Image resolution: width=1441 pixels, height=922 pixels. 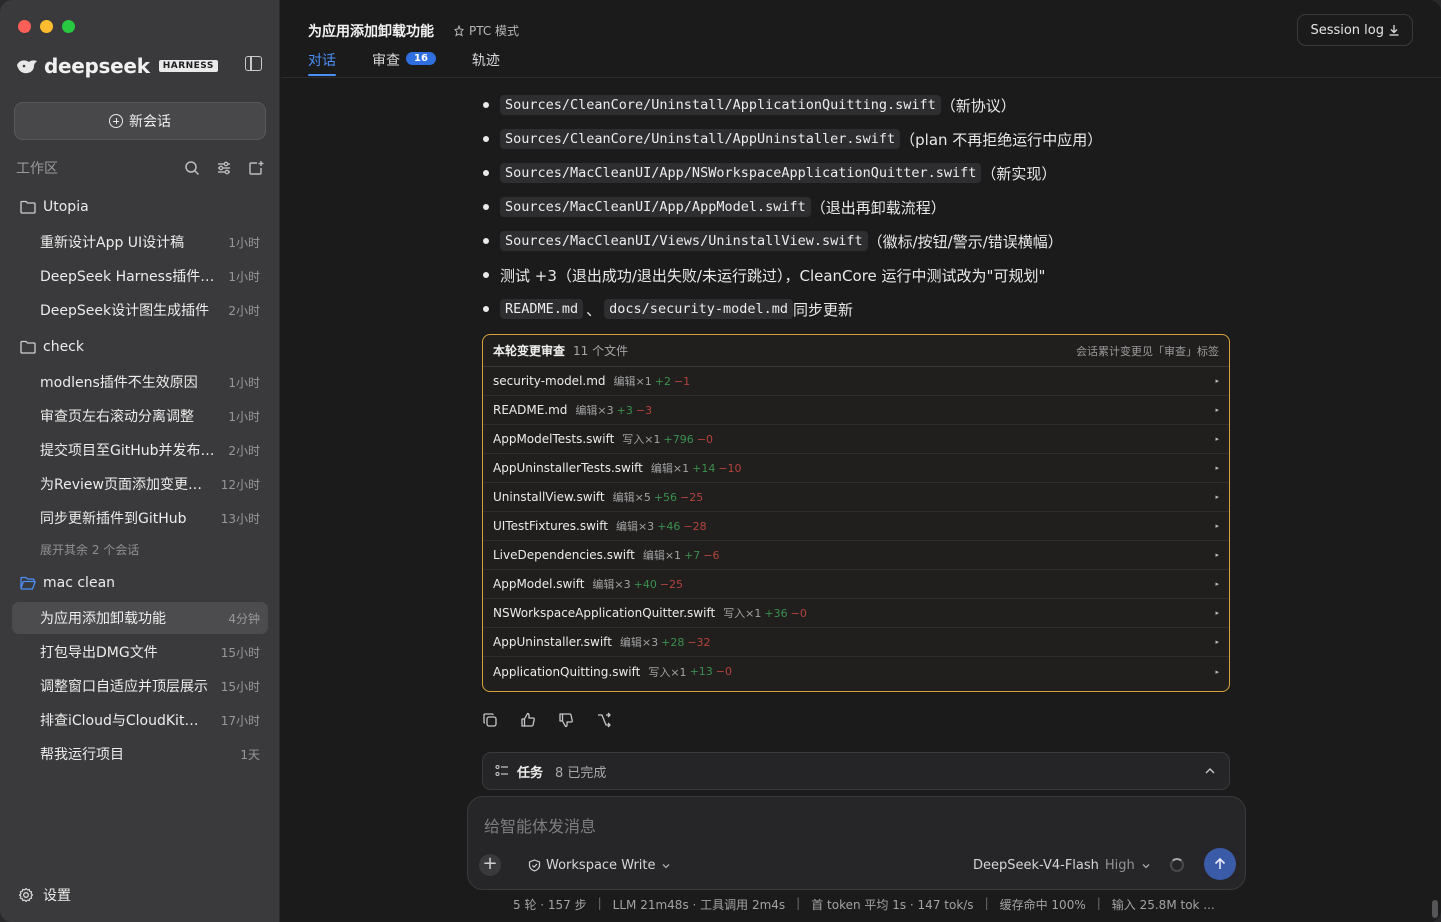 What do you see at coordinates (1119, 865) in the screenshot?
I see `model-level: High` at bounding box center [1119, 865].